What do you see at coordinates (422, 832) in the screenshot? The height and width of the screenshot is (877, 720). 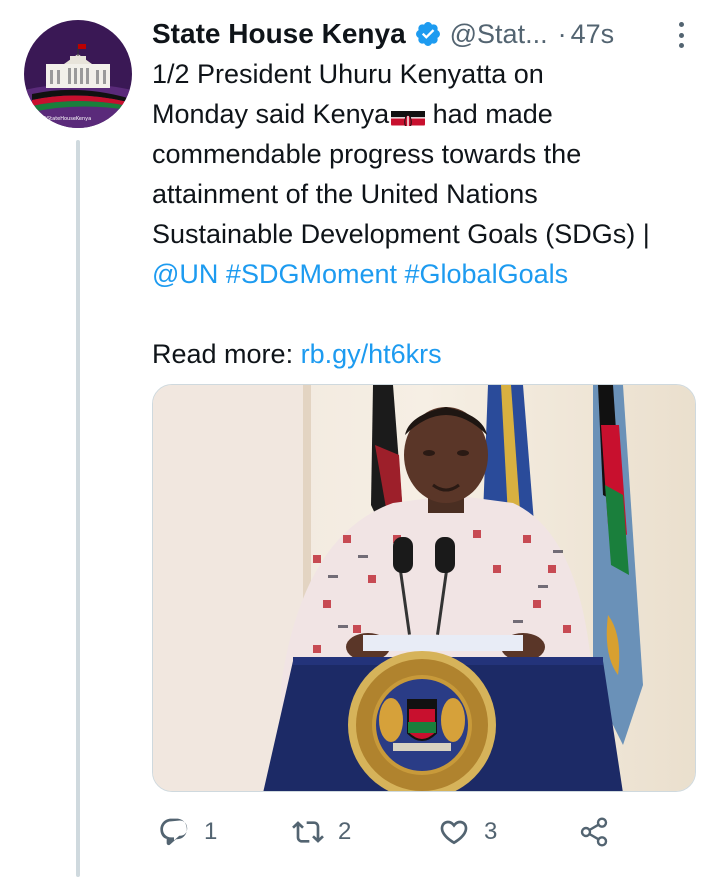 I see `tweet-actions: 1 2 3` at bounding box center [422, 832].